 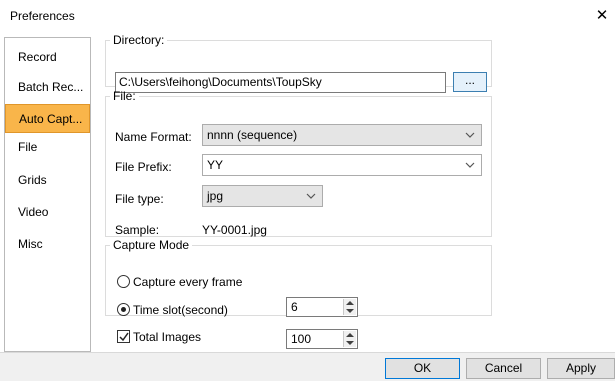 What do you see at coordinates (47, 57) in the screenshot?
I see `sidebar-item-record: Record` at bounding box center [47, 57].